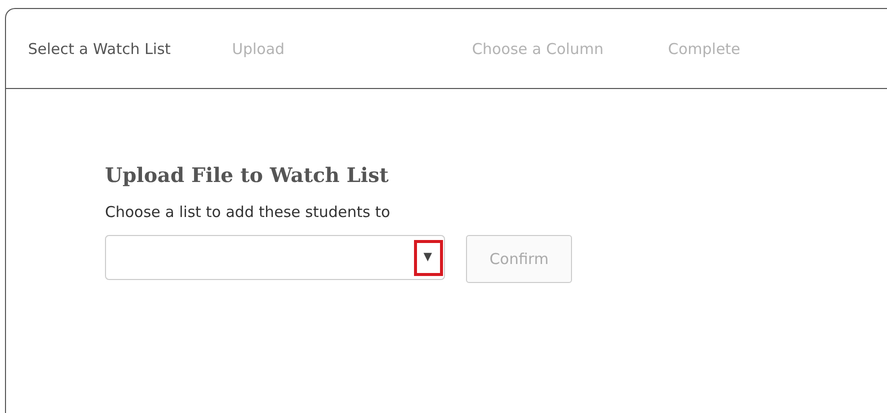 The height and width of the screenshot is (413, 887). What do you see at coordinates (538, 49) in the screenshot?
I see `step-tab: Choose a Column` at bounding box center [538, 49].